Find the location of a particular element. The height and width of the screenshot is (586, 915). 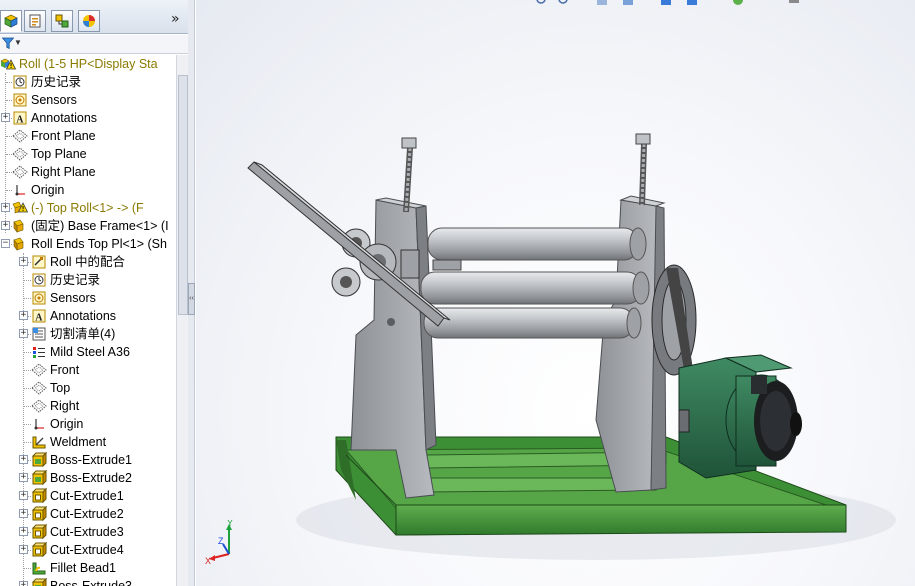

mates-icon is located at coordinates (39, 262).